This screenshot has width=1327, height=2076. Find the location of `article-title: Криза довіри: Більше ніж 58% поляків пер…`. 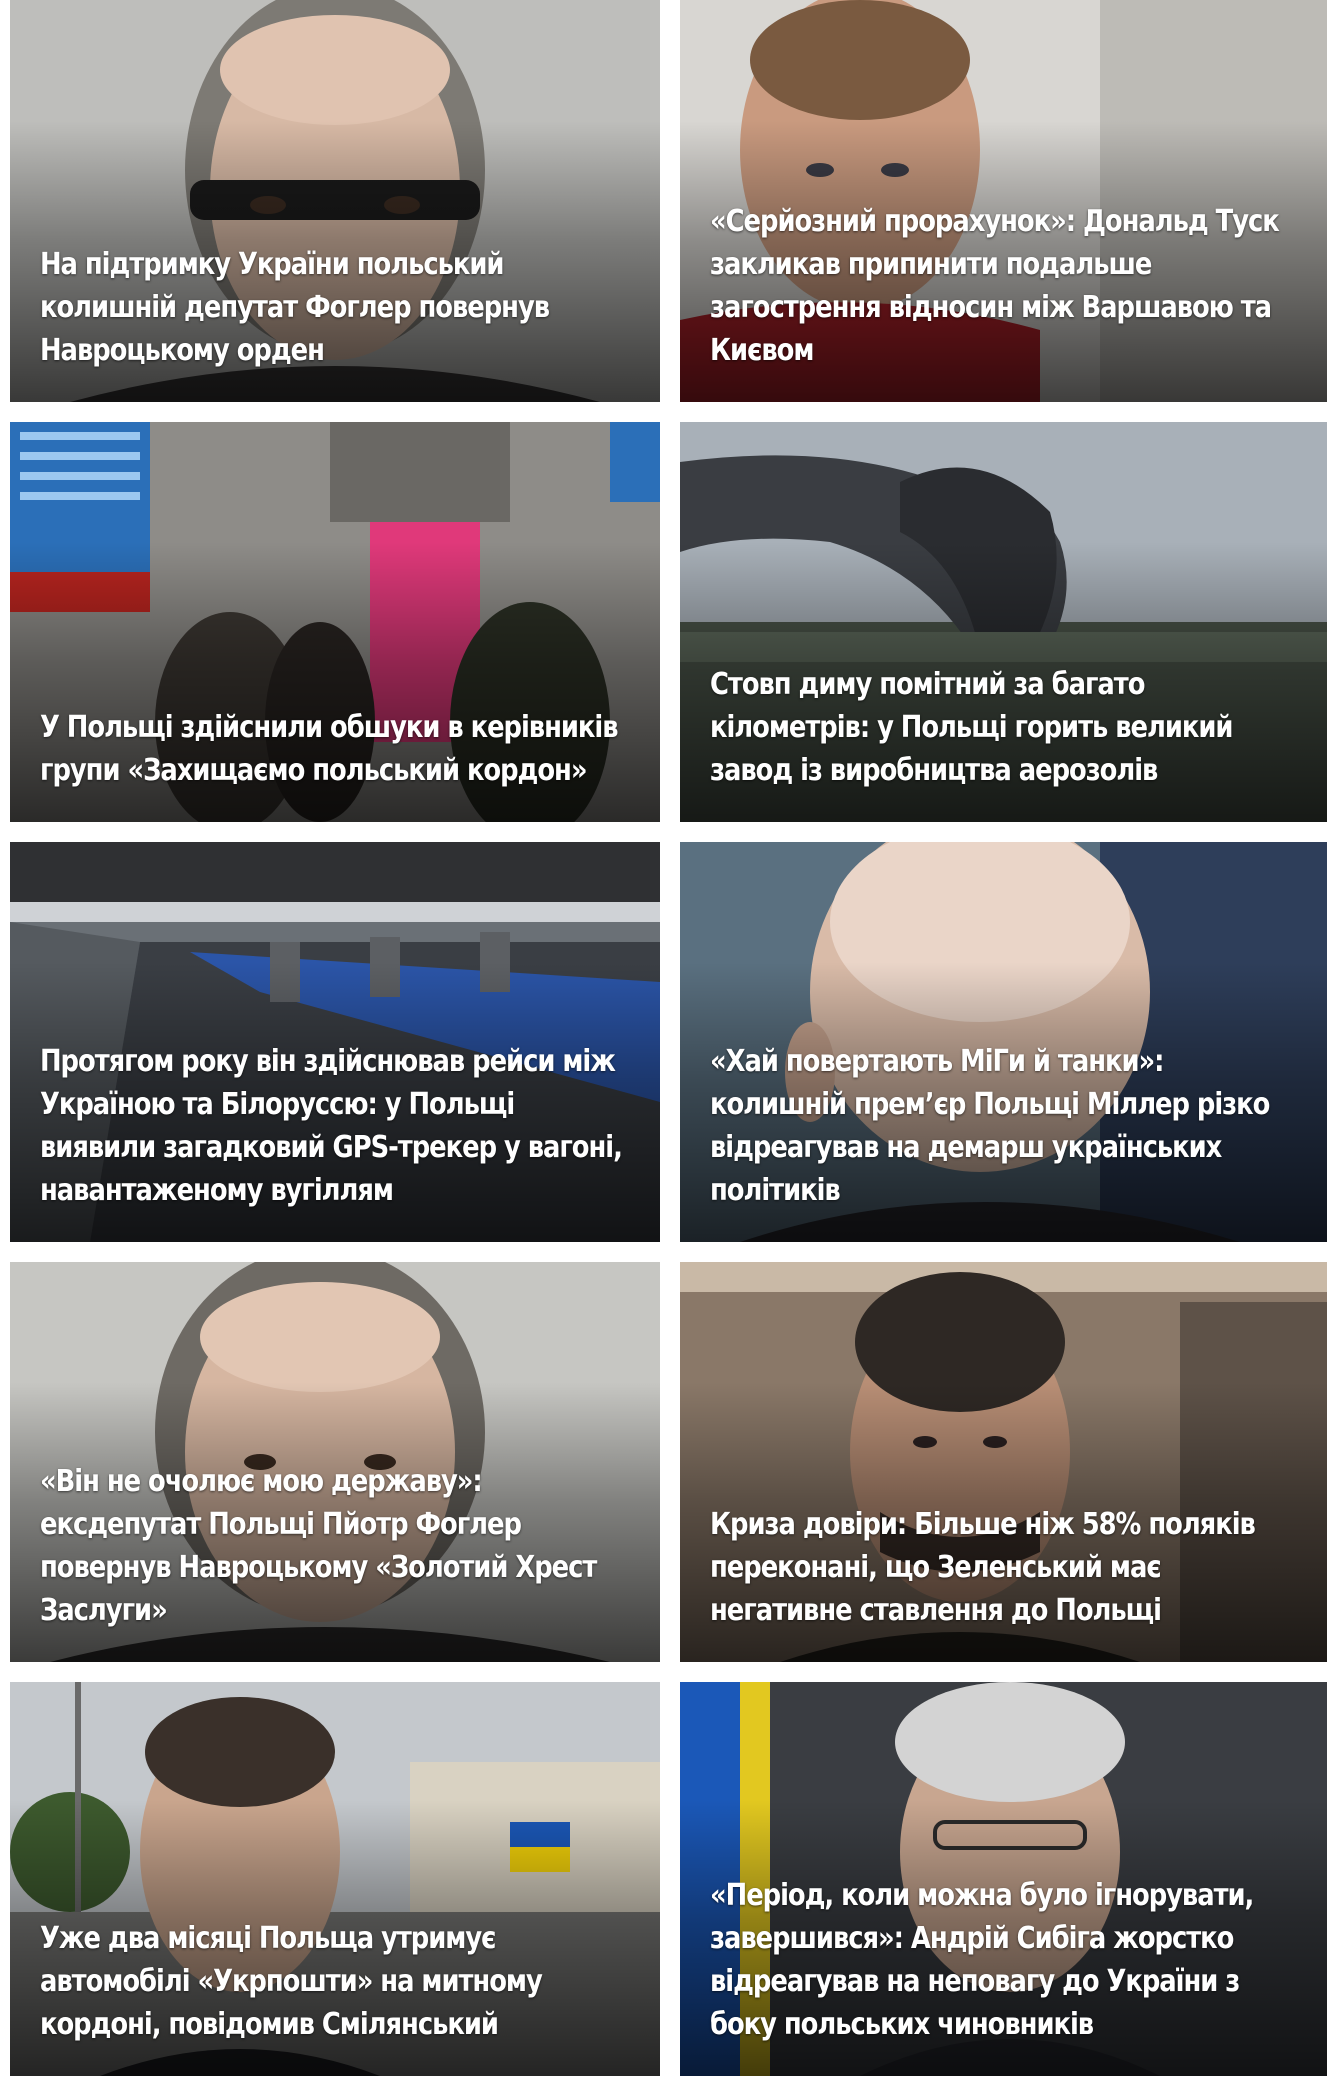

article-title: Криза довіри: Більше ніж 58% поляків пер… is located at coordinates (1006, 1567).